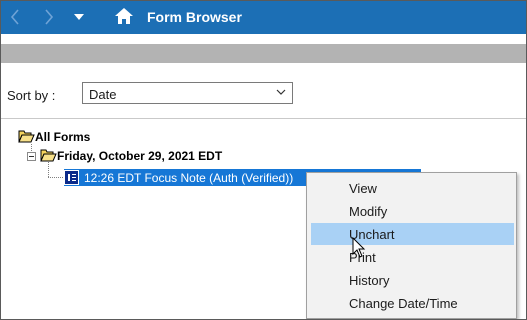 Image resolution: width=527 pixels, height=320 pixels. Describe the element at coordinates (103, 94) in the screenshot. I see `sort-by-value: Date` at that location.